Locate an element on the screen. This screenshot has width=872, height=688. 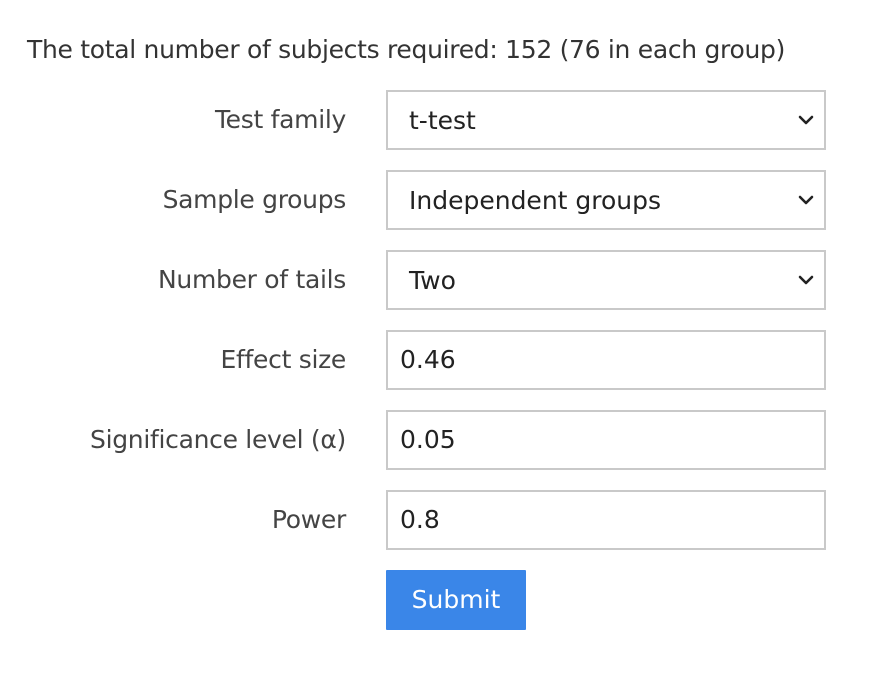
test-family-label: Test family is located at coordinates (280, 119).